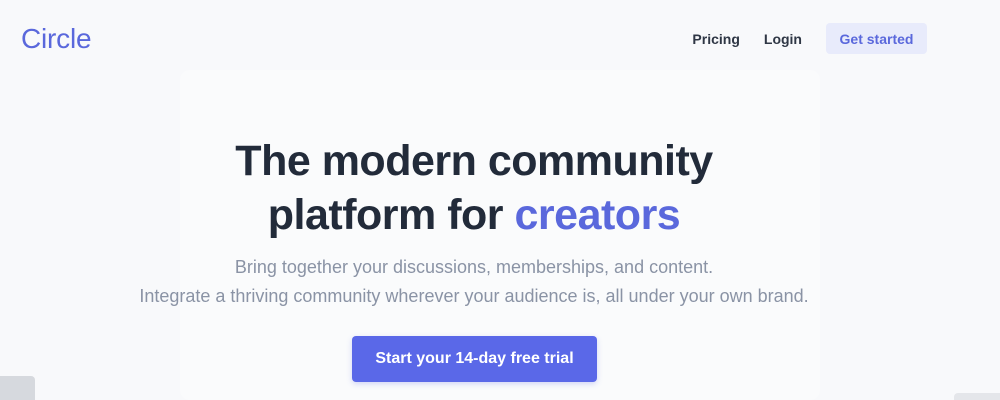 The image size is (1000, 400). What do you see at coordinates (977, 396) in the screenshot?
I see `bottom-right-partial-element` at bounding box center [977, 396].